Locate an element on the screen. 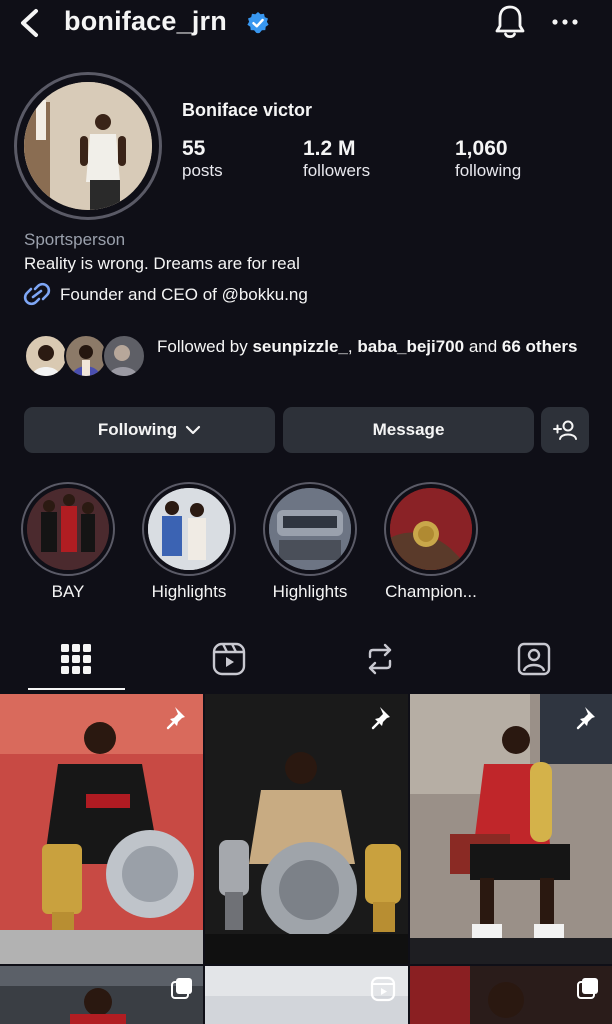  display-name: Boniface victor is located at coordinates (247, 110).